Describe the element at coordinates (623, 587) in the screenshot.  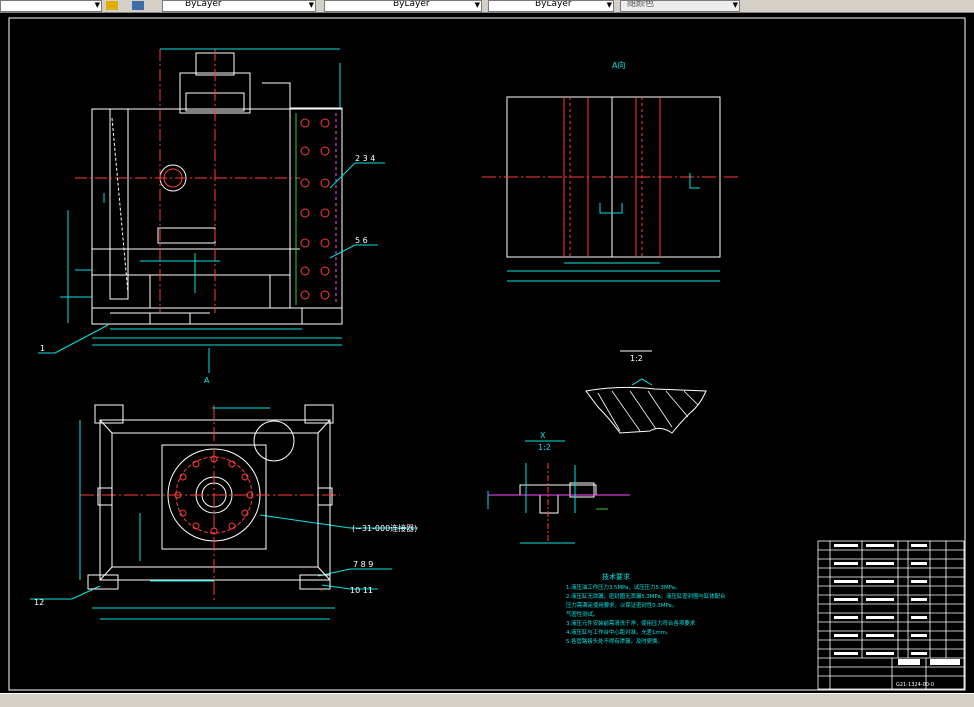
I see `notes-line: 1.液压油工作压力3.5MPa，试压压力5.3MPa。` at that location.